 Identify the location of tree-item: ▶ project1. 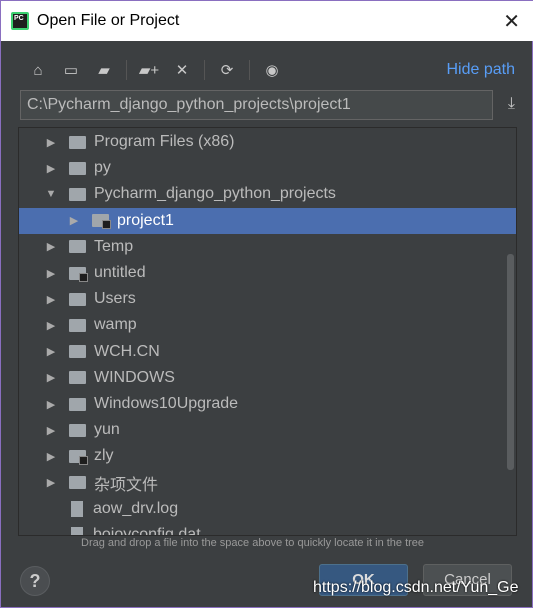
(267, 220).